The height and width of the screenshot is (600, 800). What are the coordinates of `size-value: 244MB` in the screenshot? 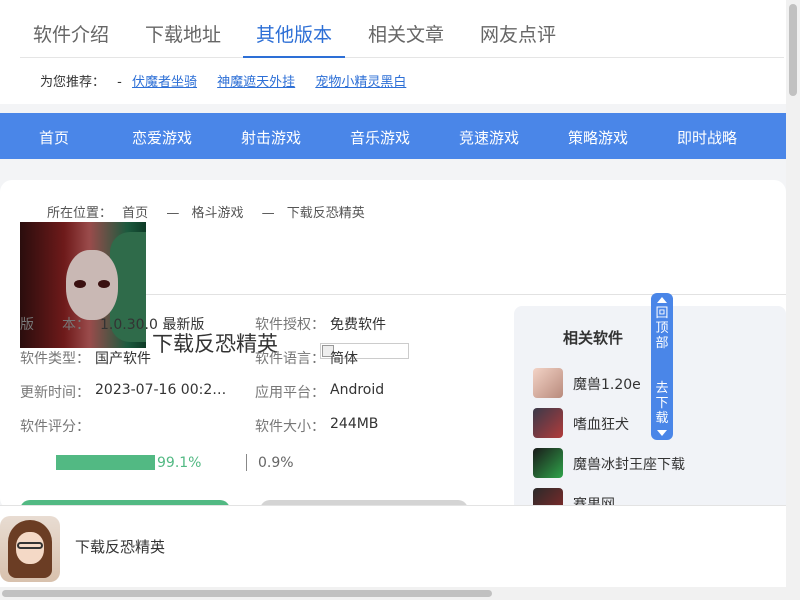 It's located at (354, 424).